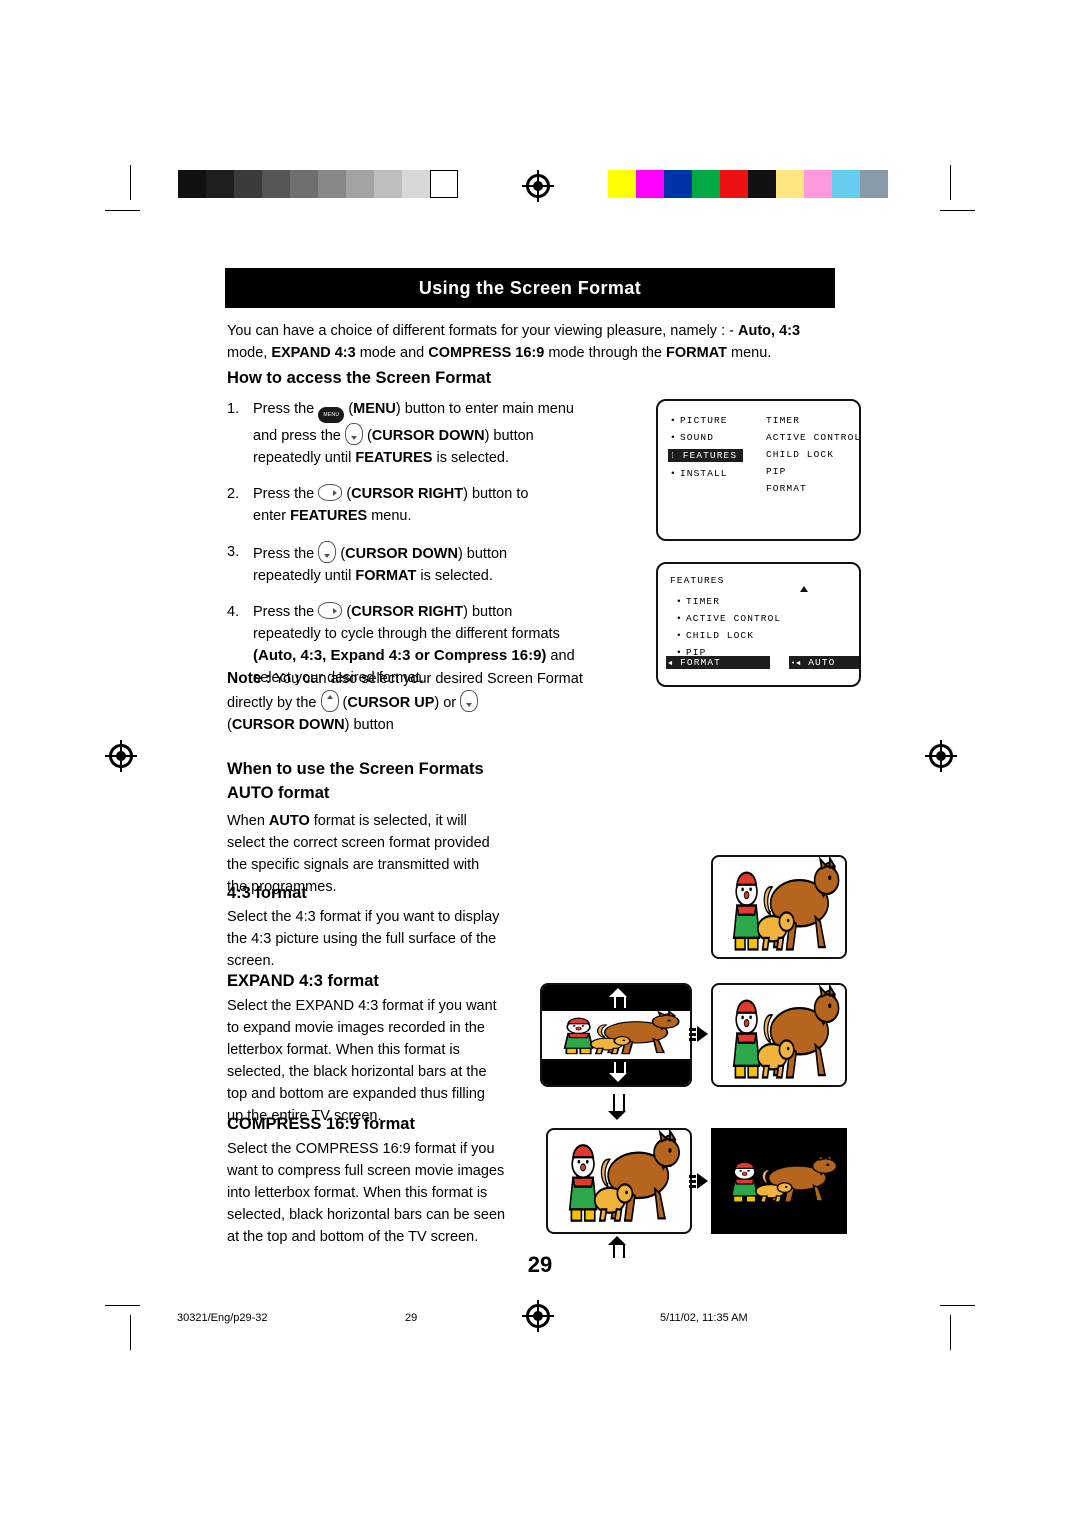  I want to click on step-2-number: 2., so click(233, 494).